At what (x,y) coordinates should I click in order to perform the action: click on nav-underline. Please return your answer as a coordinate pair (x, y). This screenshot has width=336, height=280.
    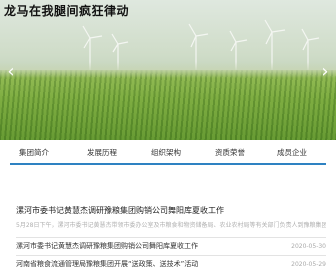
    Looking at the image, I should click on (168, 164).